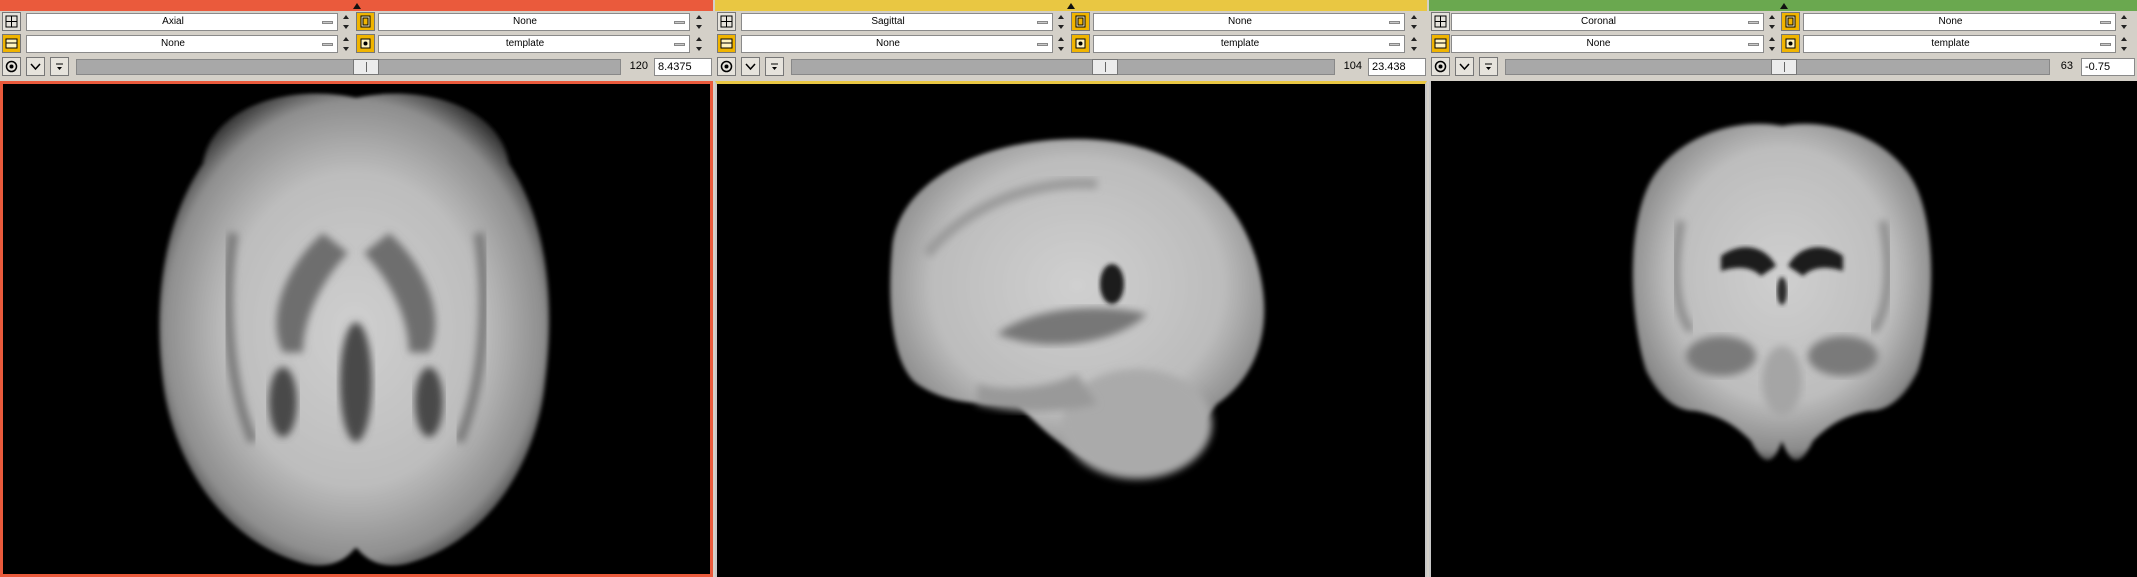  Describe the element at coordinates (348, 67) in the screenshot. I see `axial-slice-slider` at that location.